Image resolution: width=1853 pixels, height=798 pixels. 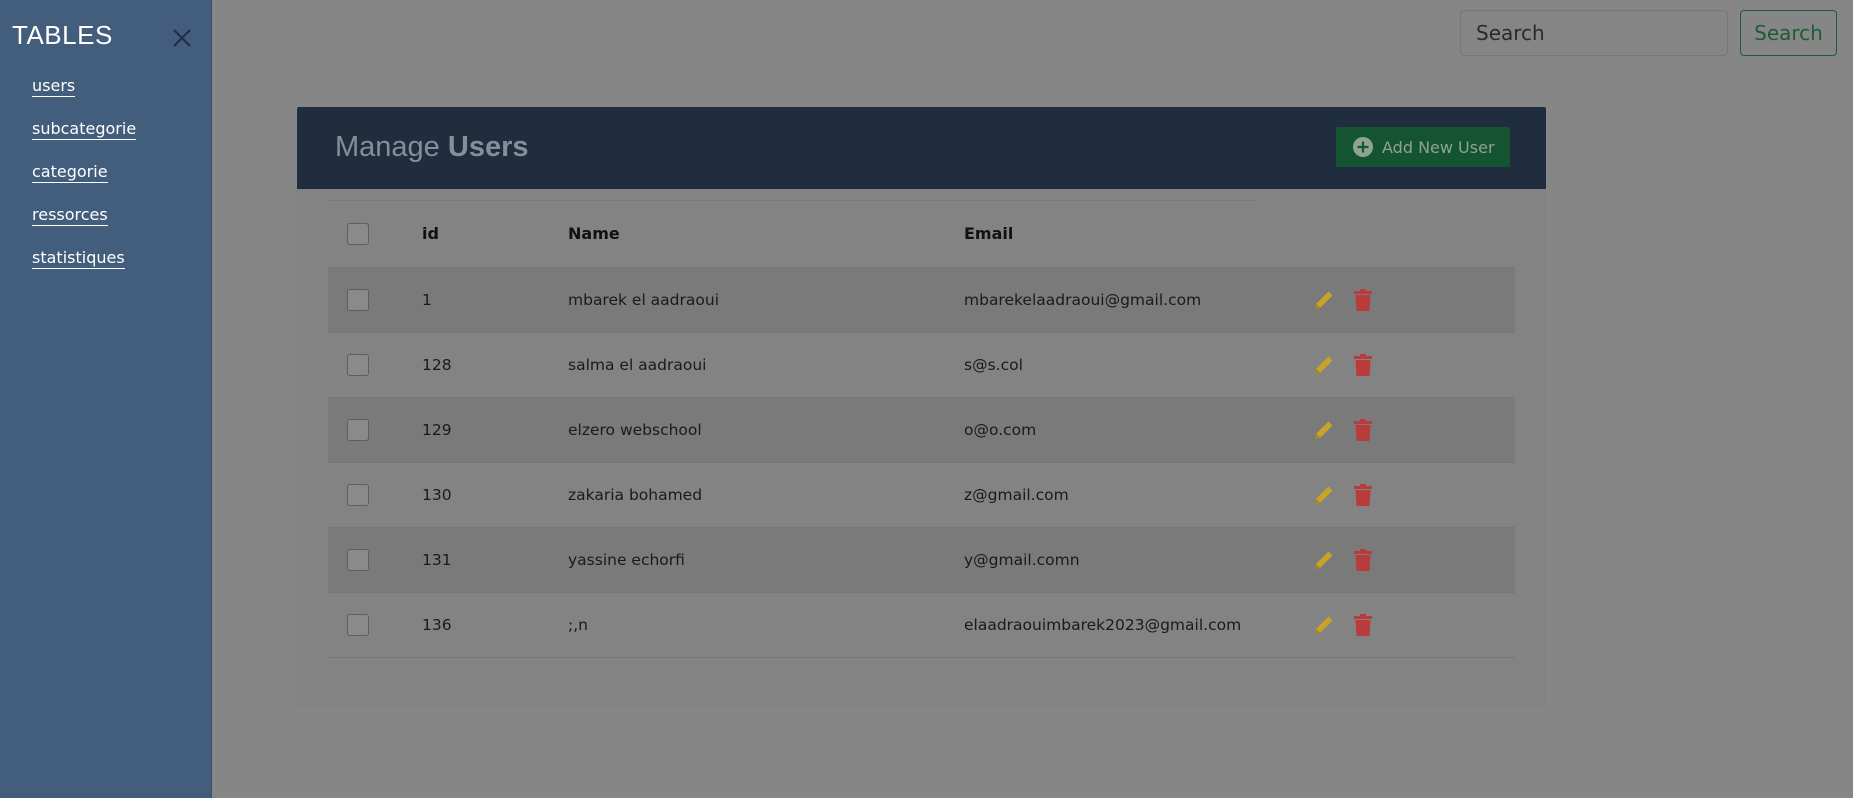 I want to click on cell-id: 128, so click(x=437, y=364).